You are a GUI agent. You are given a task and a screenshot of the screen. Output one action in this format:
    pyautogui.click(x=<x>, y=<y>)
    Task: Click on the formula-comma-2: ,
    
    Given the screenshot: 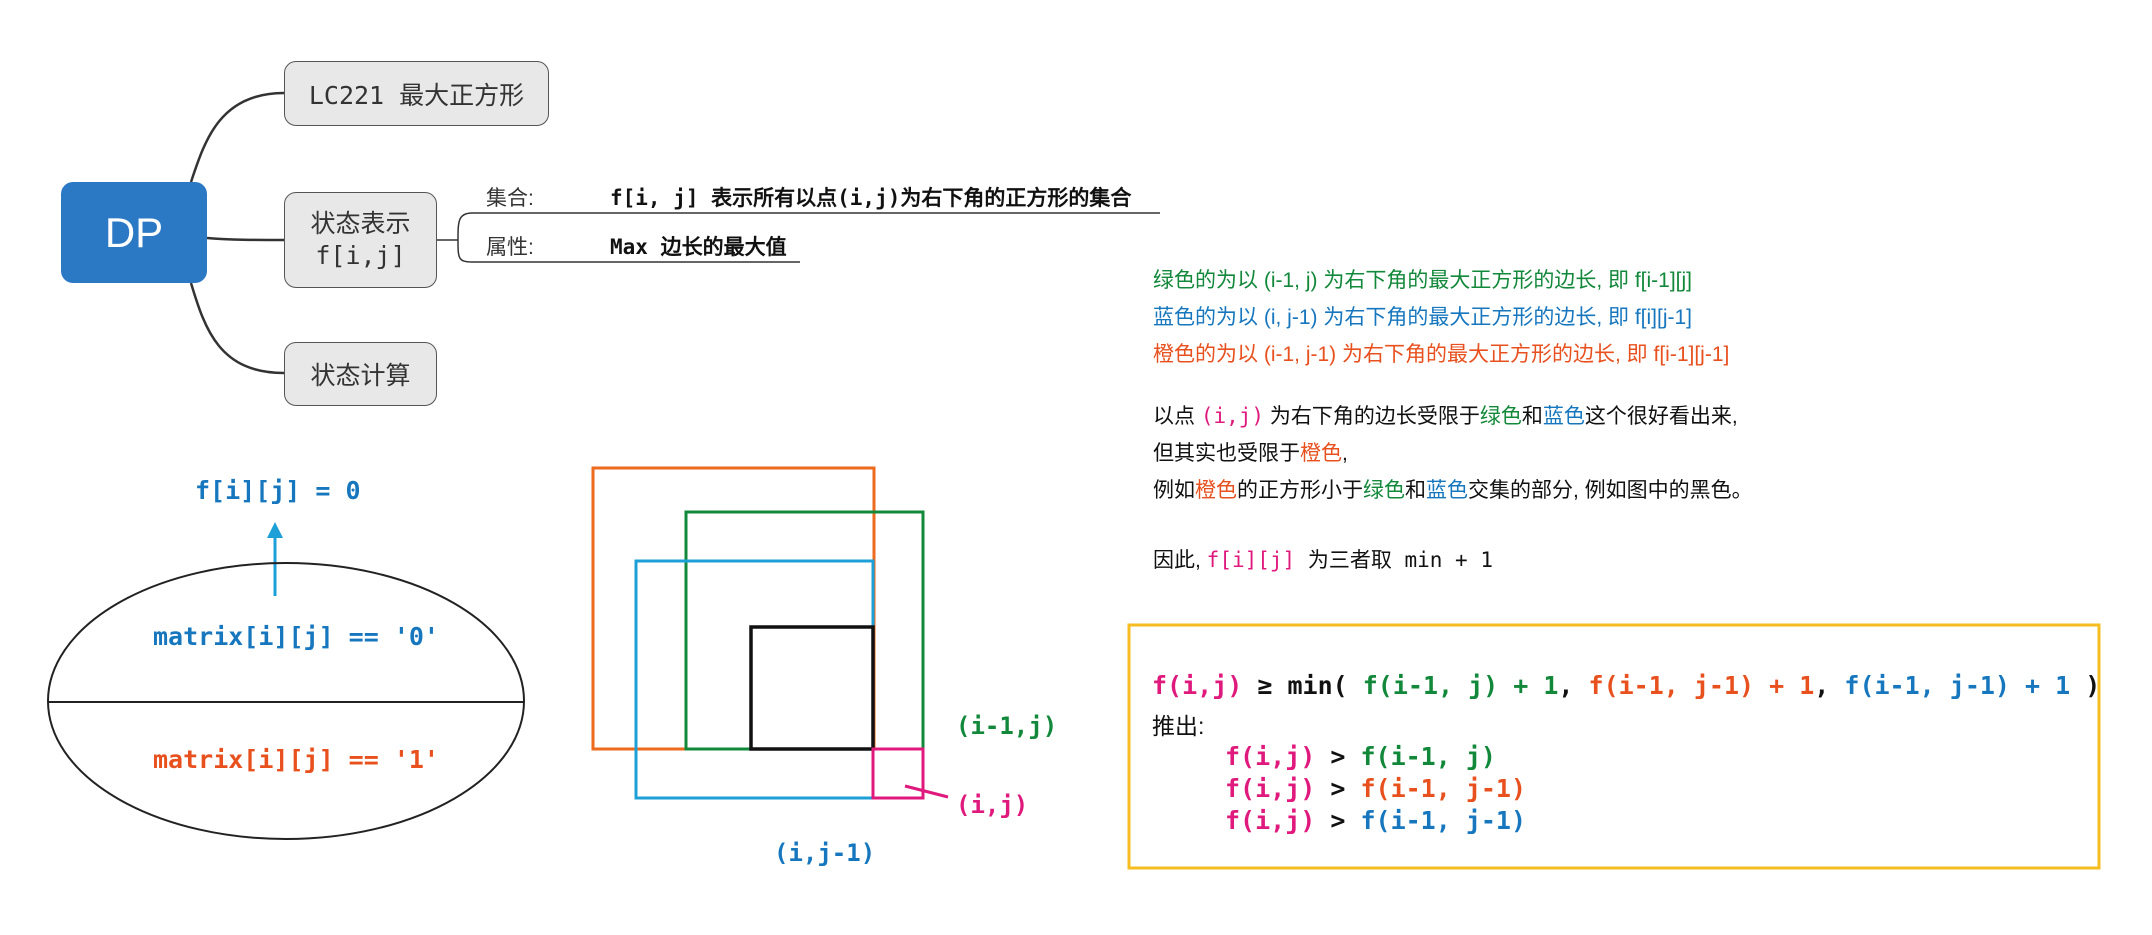 What is the action you would take?
    pyautogui.click(x=1829, y=685)
    